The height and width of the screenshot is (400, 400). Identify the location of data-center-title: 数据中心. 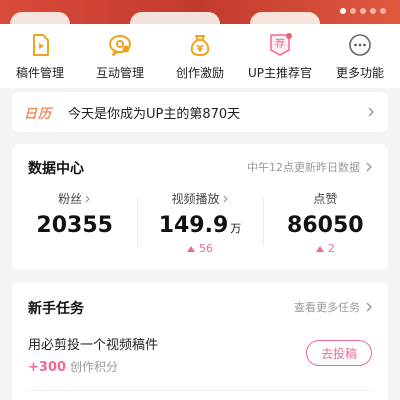
(56, 169).